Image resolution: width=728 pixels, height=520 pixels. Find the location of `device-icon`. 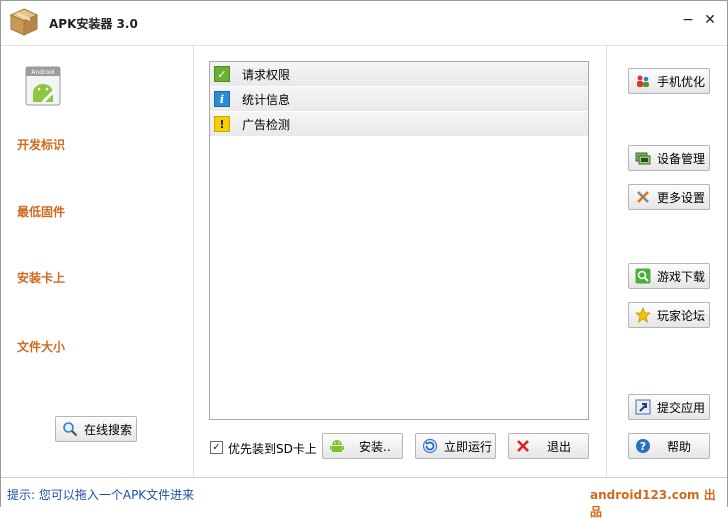

device-icon is located at coordinates (643, 158).